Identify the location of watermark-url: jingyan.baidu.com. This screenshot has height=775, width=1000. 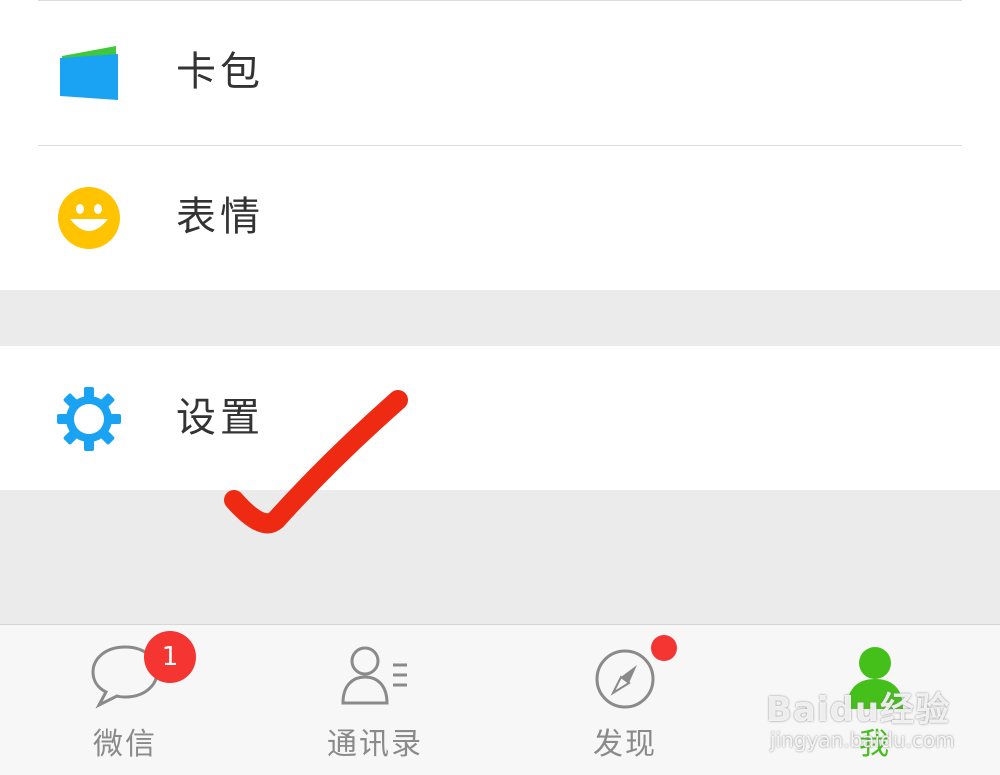
(862, 740).